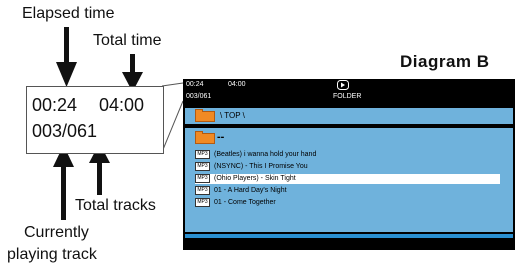 This screenshot has height=269, width=517. Describe the element at coordinates (55, 105) in the screenshot. I see `callout-elapsed: 00:24` at that location.